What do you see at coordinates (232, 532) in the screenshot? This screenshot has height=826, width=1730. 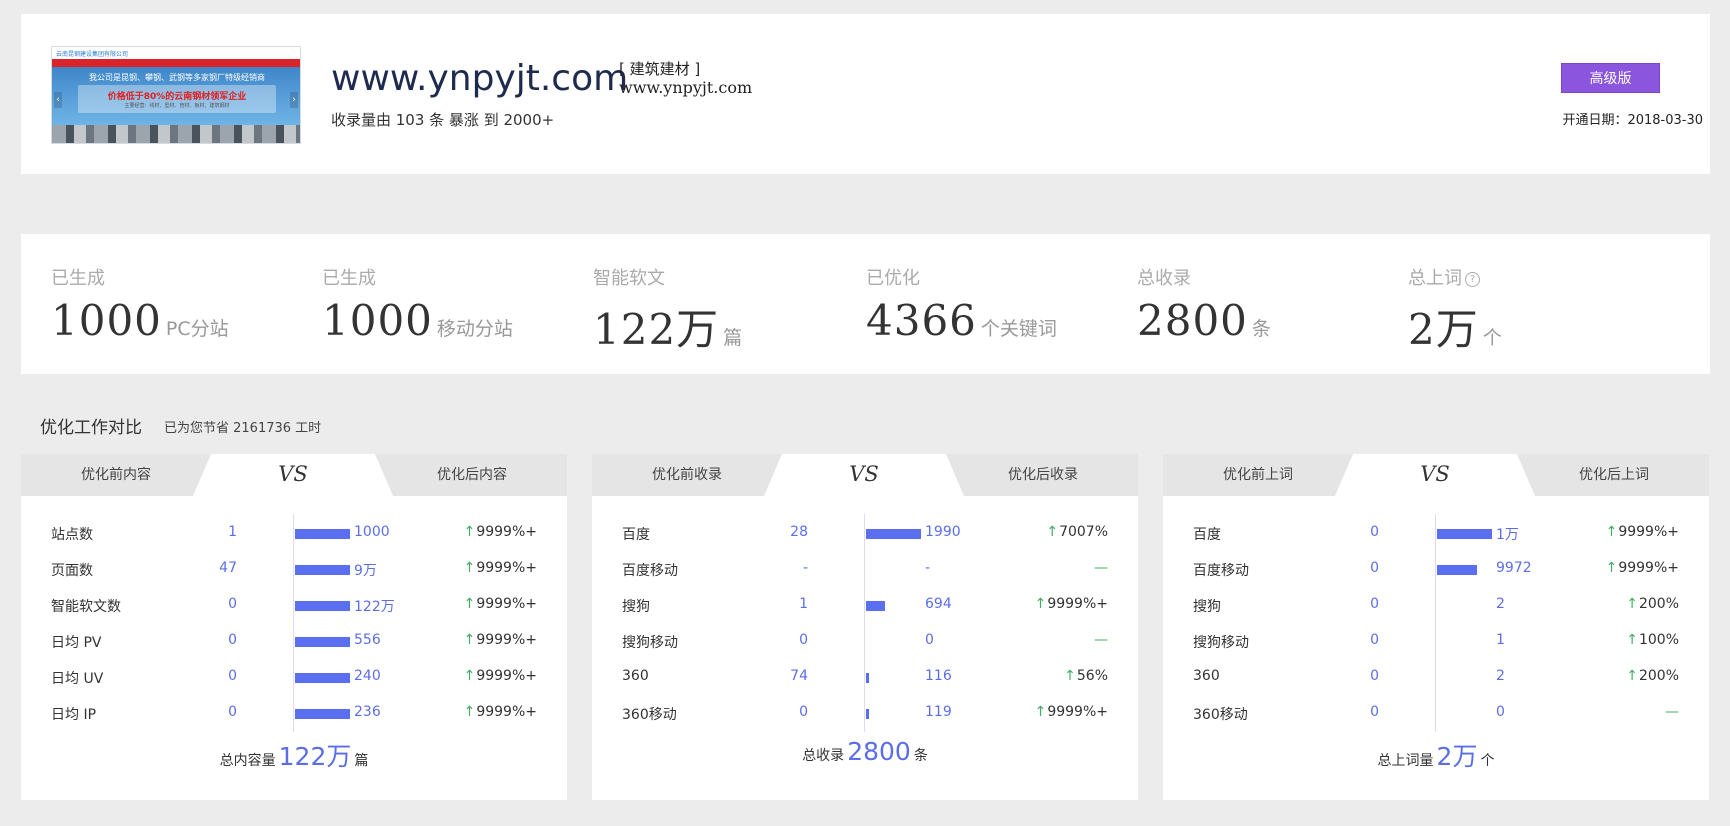 I see `row-before-value: 1` at bounding box center [232, 532].